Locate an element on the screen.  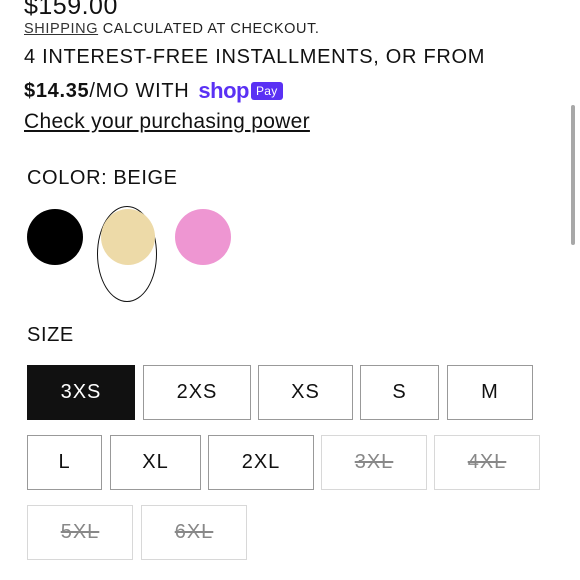
size-option-label: 3XL is located at coordinates (374, 462).